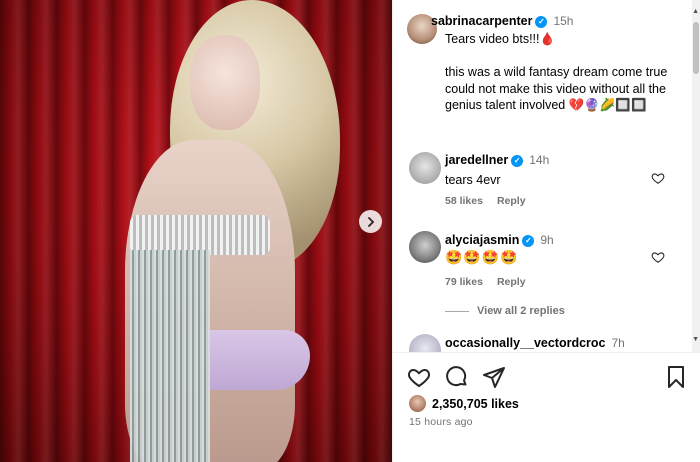 This screenshot has height=462, width=700. Describe the element at coordinates (464, 282) in the screenshot. I see `comment-likes: 79 likes` at that location.